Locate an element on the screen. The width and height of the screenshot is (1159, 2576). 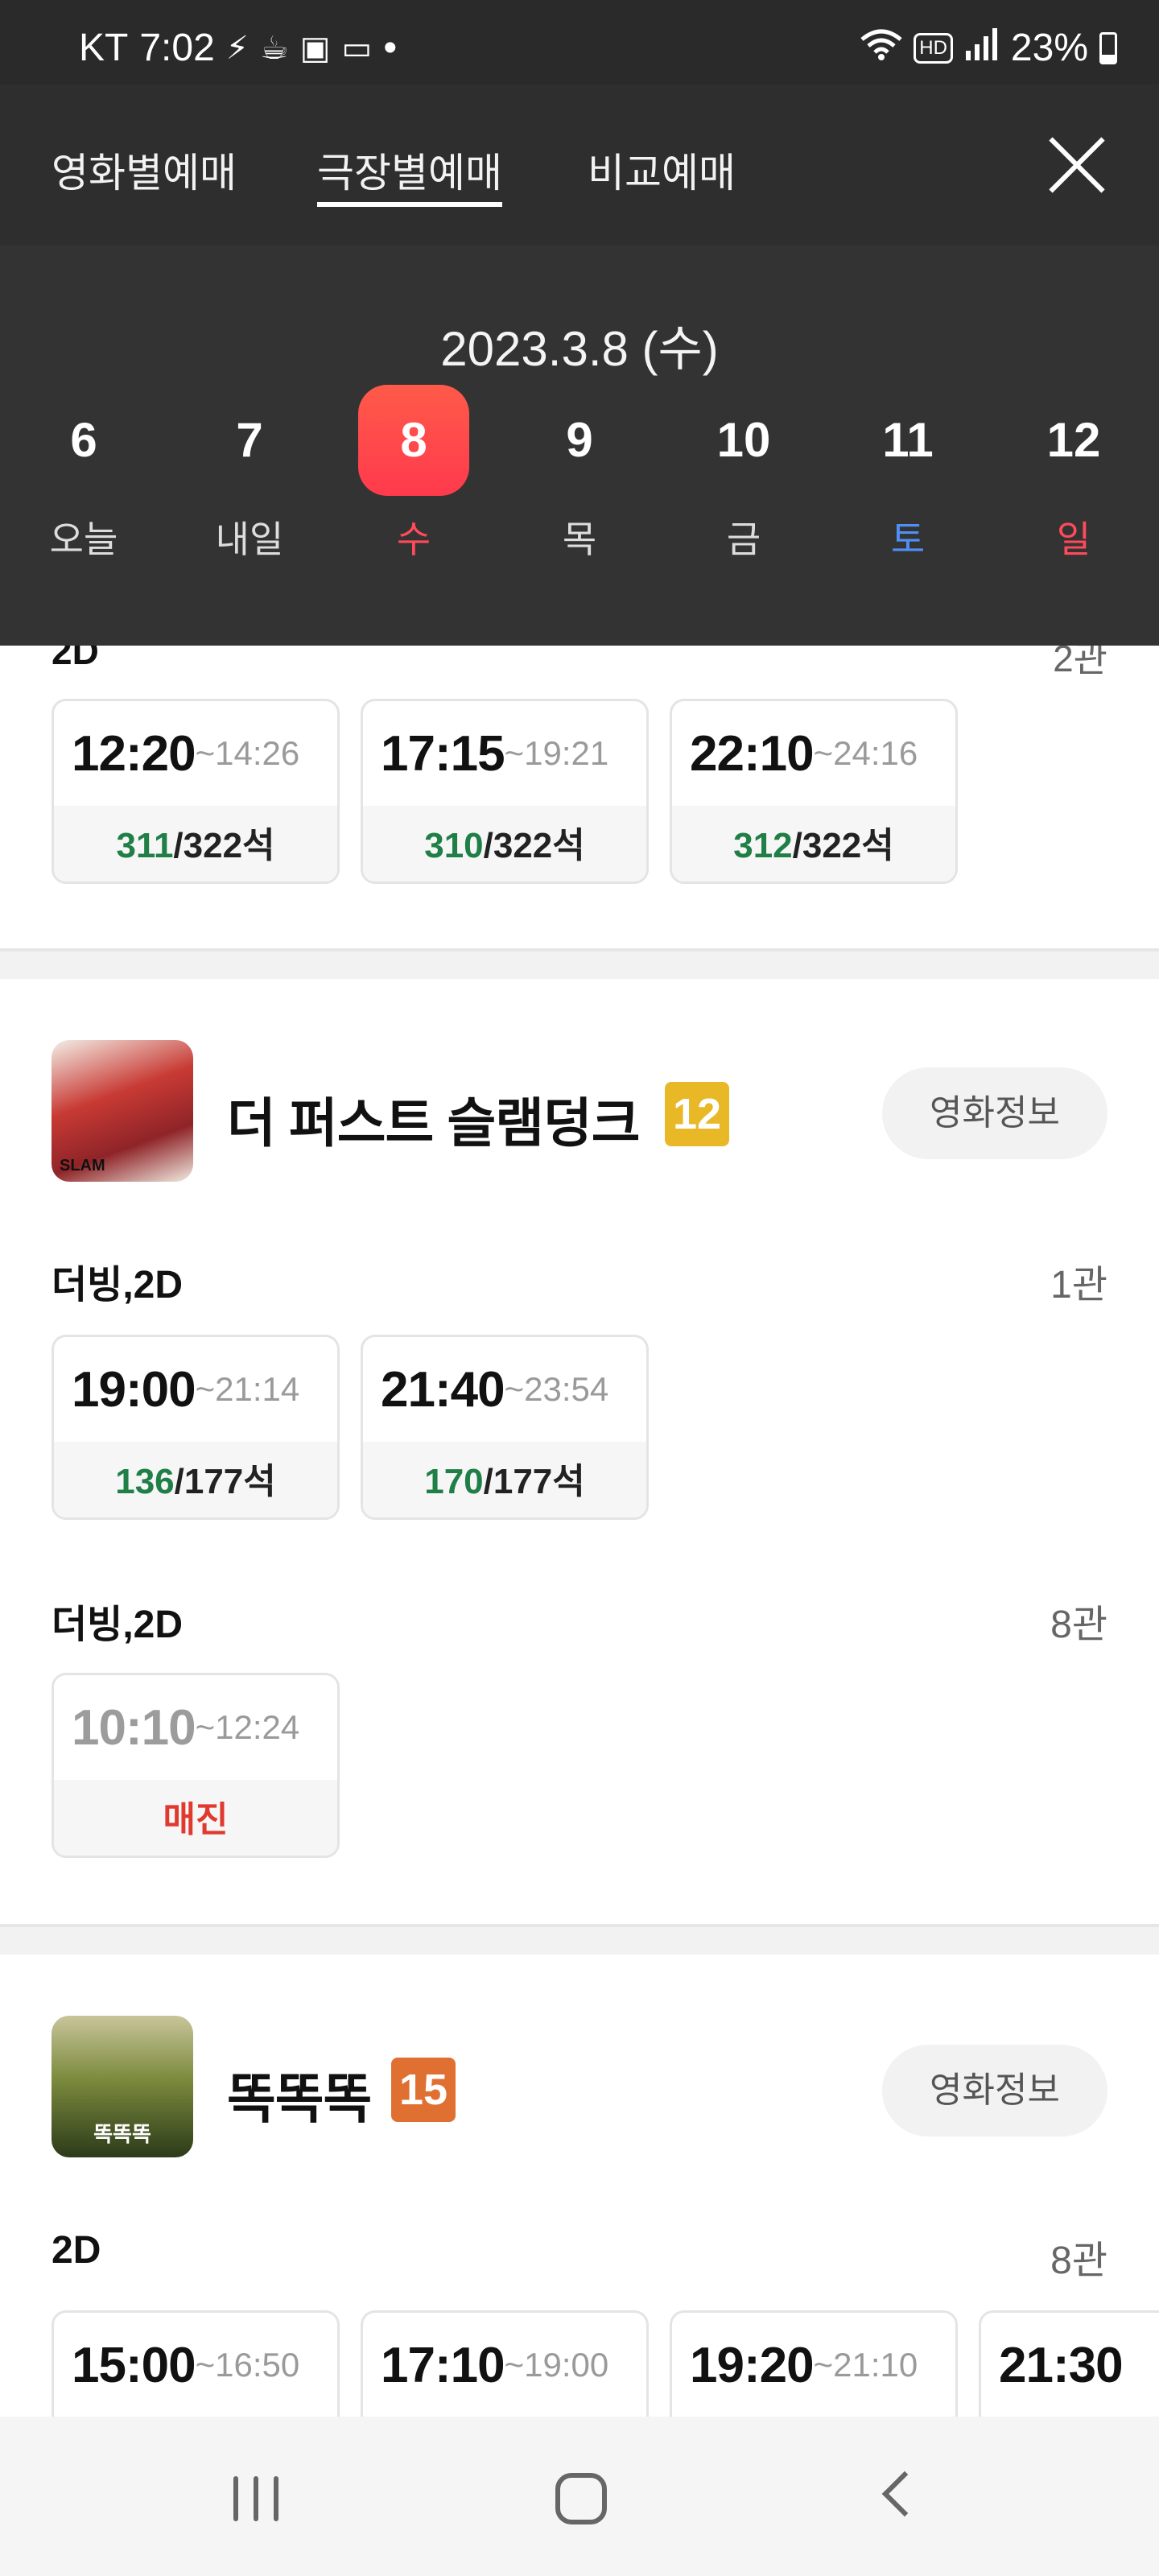
start-time: 21:40 is located at coordinates (443, 1389).